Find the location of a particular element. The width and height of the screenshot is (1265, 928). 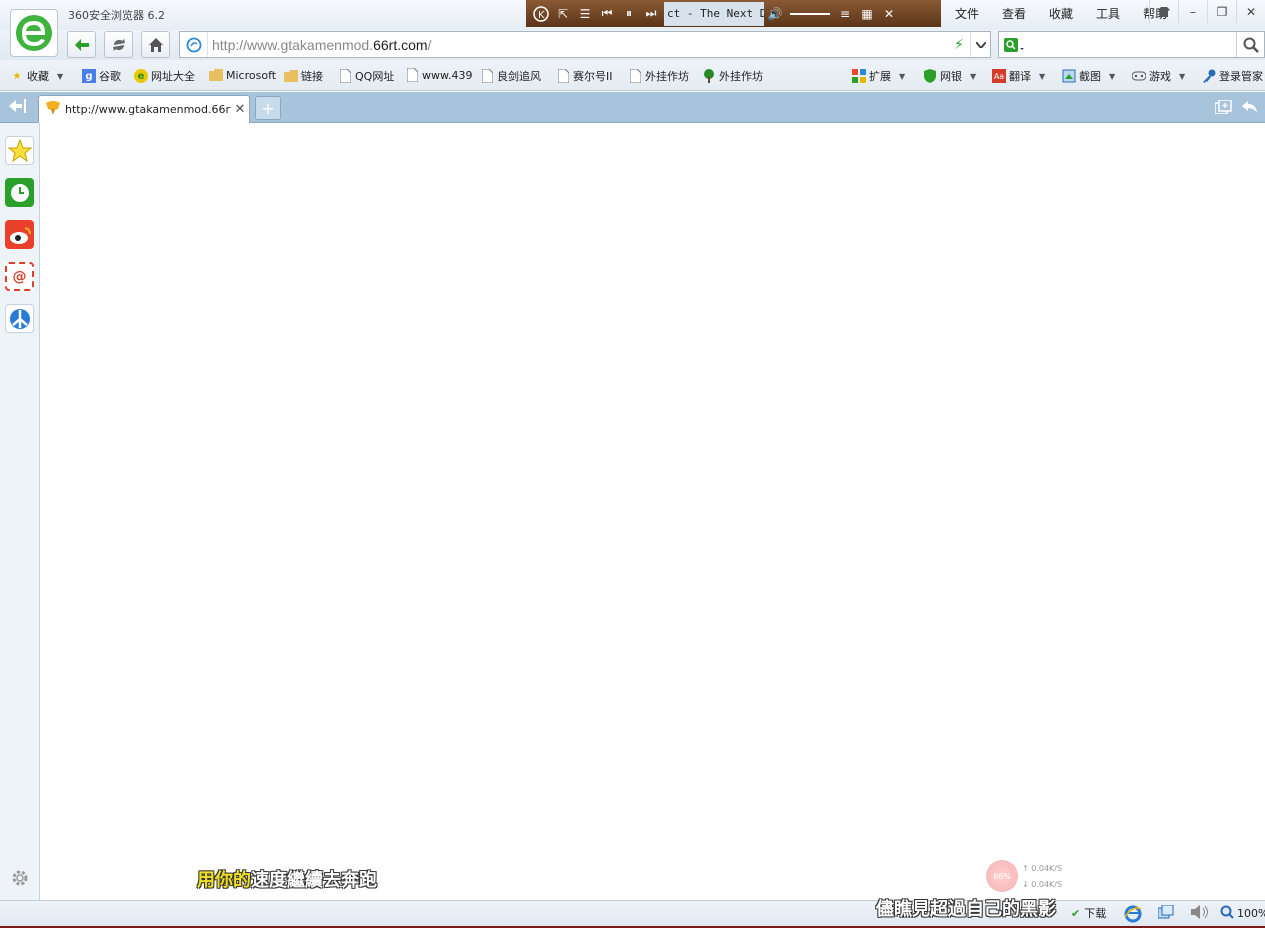

bookmark-waigua-1: 外挂作坊 is located at coordinates (658, 76).